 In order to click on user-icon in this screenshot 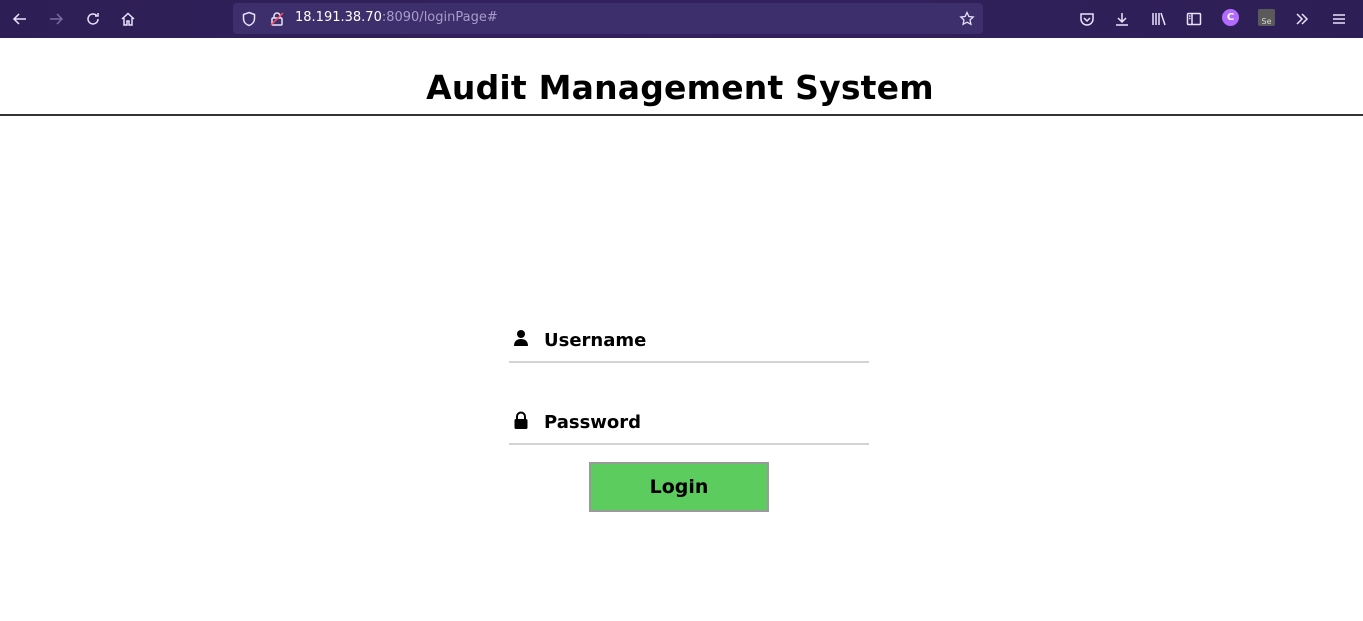, I will do `click(521, 338)`.